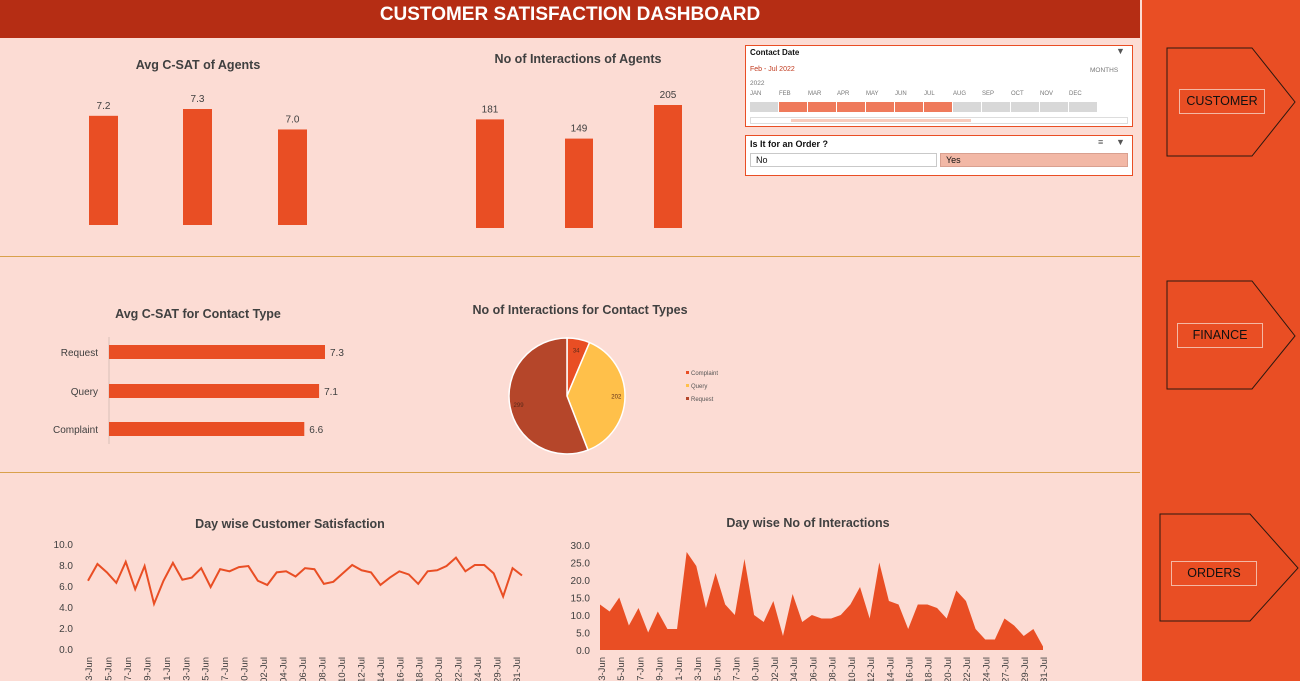 The width and height of the screenshot is (1300, 681). I want to click on y-tick-label: 15.0, so click(581, 599).